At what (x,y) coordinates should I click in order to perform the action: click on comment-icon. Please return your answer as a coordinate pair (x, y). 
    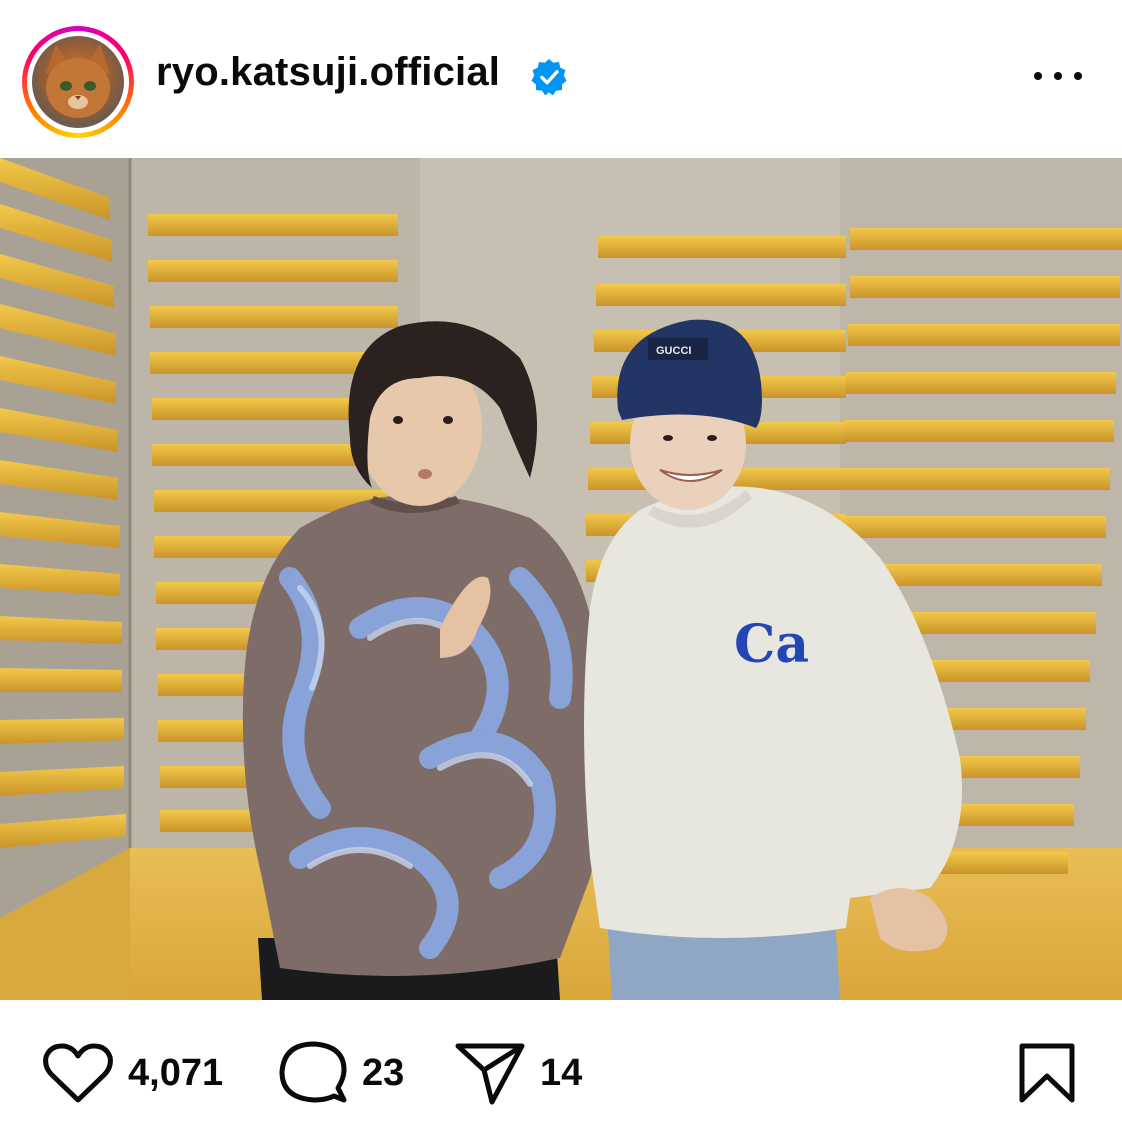
    Looking at the image, I should click on (313, 1072).